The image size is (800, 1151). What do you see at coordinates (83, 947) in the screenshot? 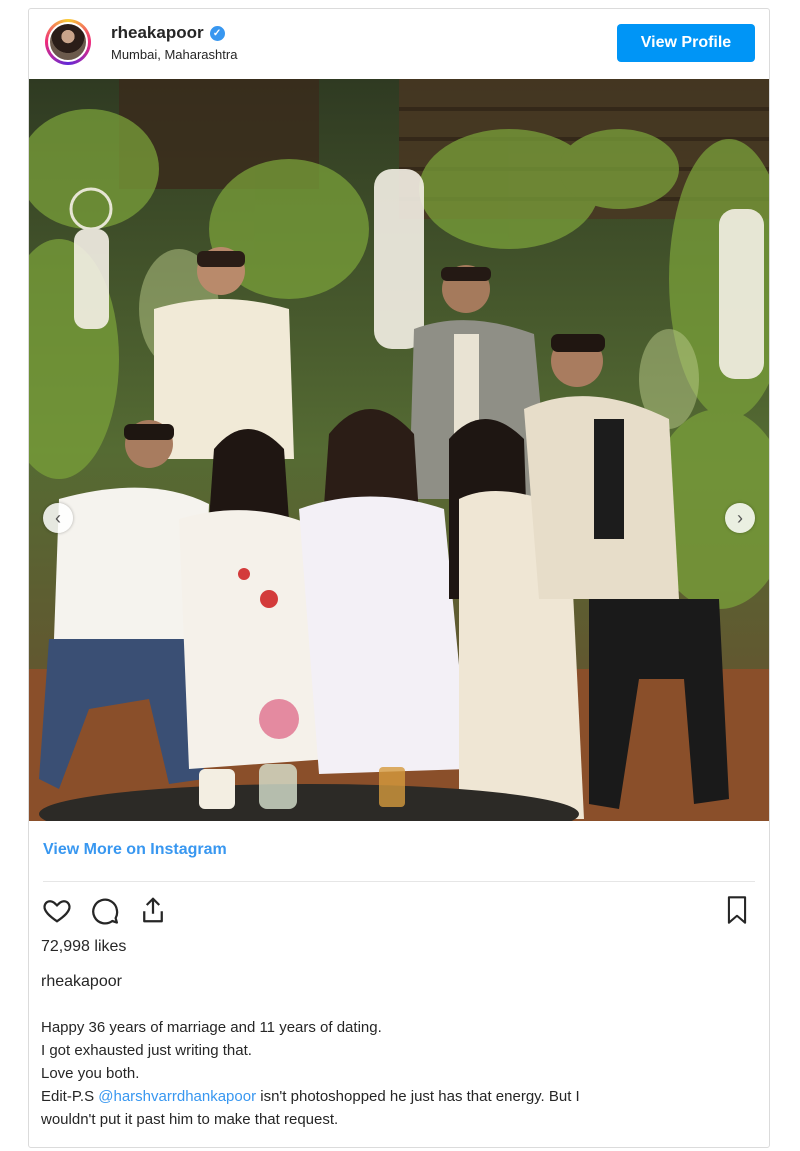
I see `likes-count: 72,998 likes` at bounding box center [83, 947].